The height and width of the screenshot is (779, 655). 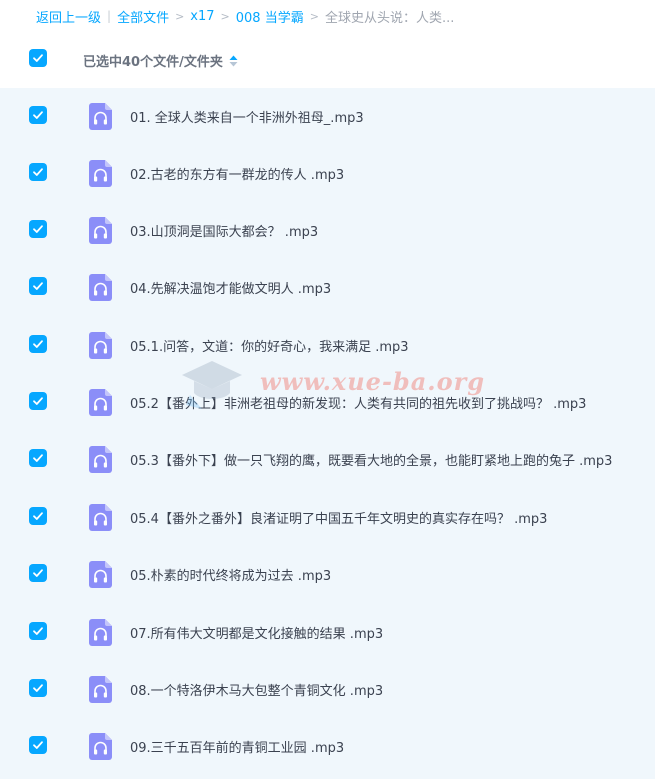 What do you see at coordinates (237, 173) in the screenshot?
I see `file-name: 02.古老的东方有一群龙的传人 .mp3` at bounding box center [237, 173].